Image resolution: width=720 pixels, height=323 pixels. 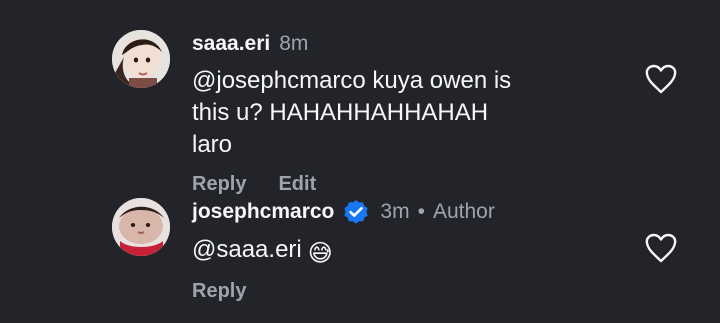 What do you see at coordinates (297, 184) in the screenshot?
I see `edit-button: Edit` at bounding box center [297, 184].